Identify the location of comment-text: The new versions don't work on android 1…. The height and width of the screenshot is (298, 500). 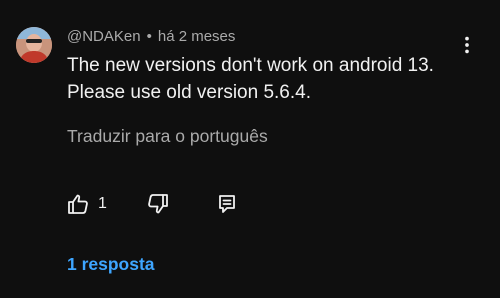
(267, 79).